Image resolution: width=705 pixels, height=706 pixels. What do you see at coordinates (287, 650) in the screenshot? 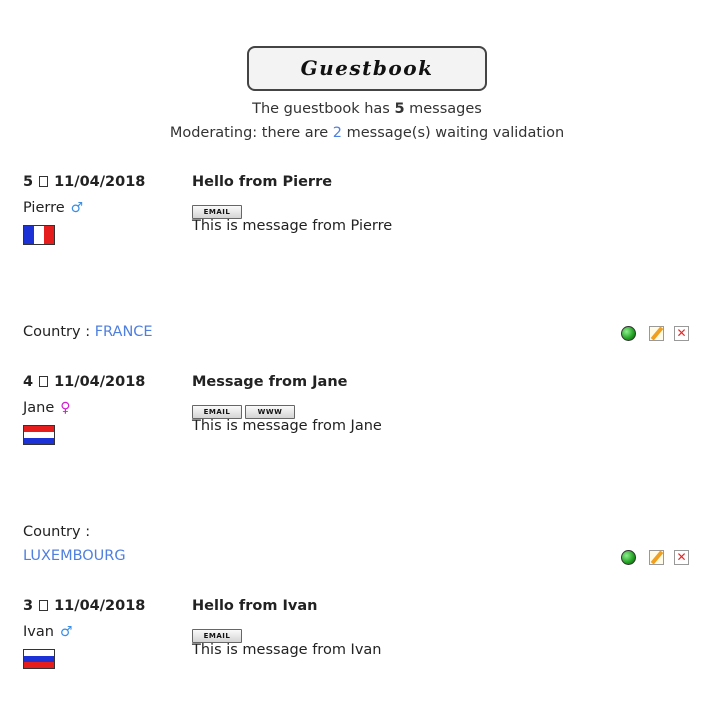
I see `entry-message: This is message from Ivan` at bounding box center [287, 650].